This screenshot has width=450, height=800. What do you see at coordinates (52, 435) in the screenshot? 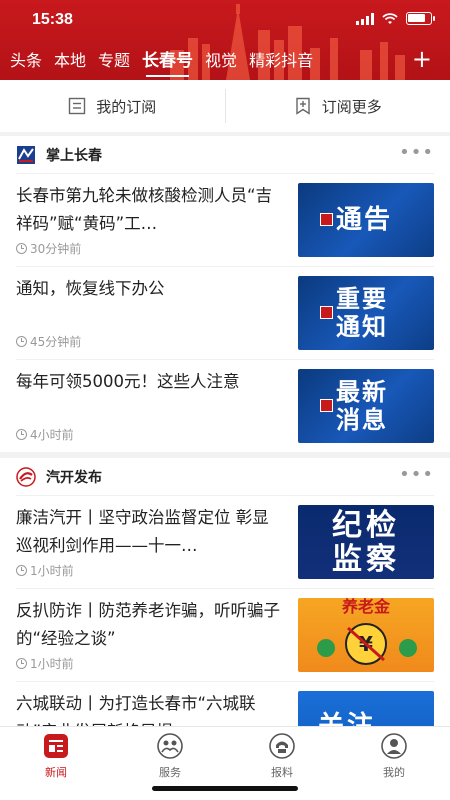
I see `article-time: 4小时前` at bounding box center [52, 435].